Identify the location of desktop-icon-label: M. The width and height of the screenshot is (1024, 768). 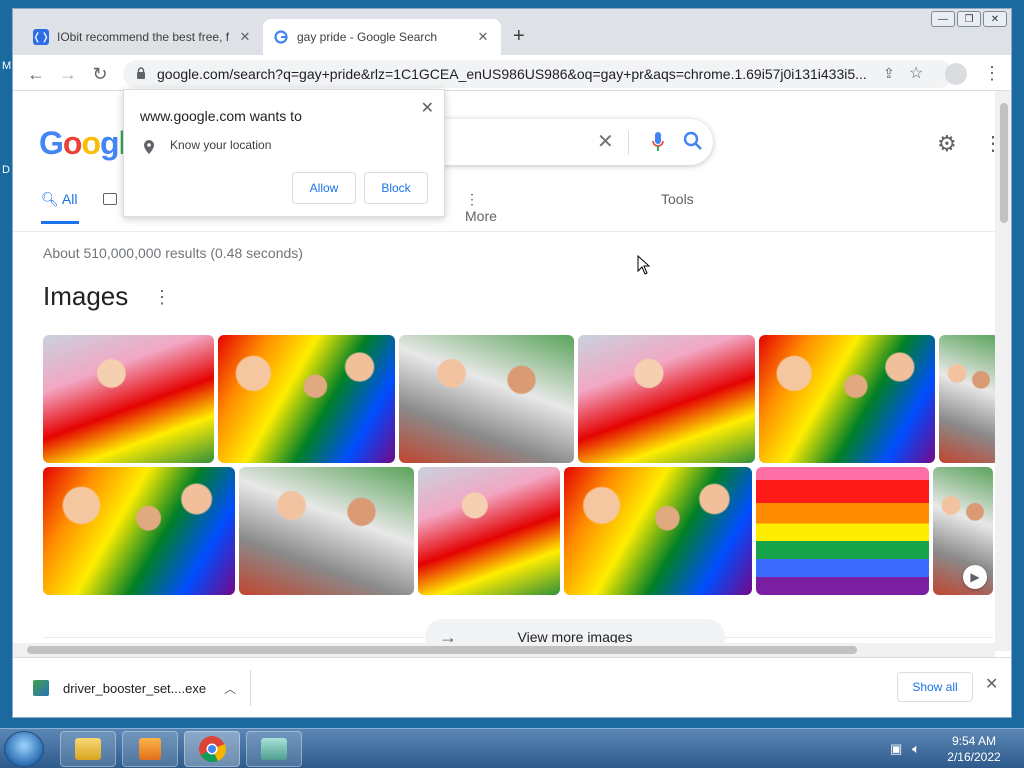
(7, 66).